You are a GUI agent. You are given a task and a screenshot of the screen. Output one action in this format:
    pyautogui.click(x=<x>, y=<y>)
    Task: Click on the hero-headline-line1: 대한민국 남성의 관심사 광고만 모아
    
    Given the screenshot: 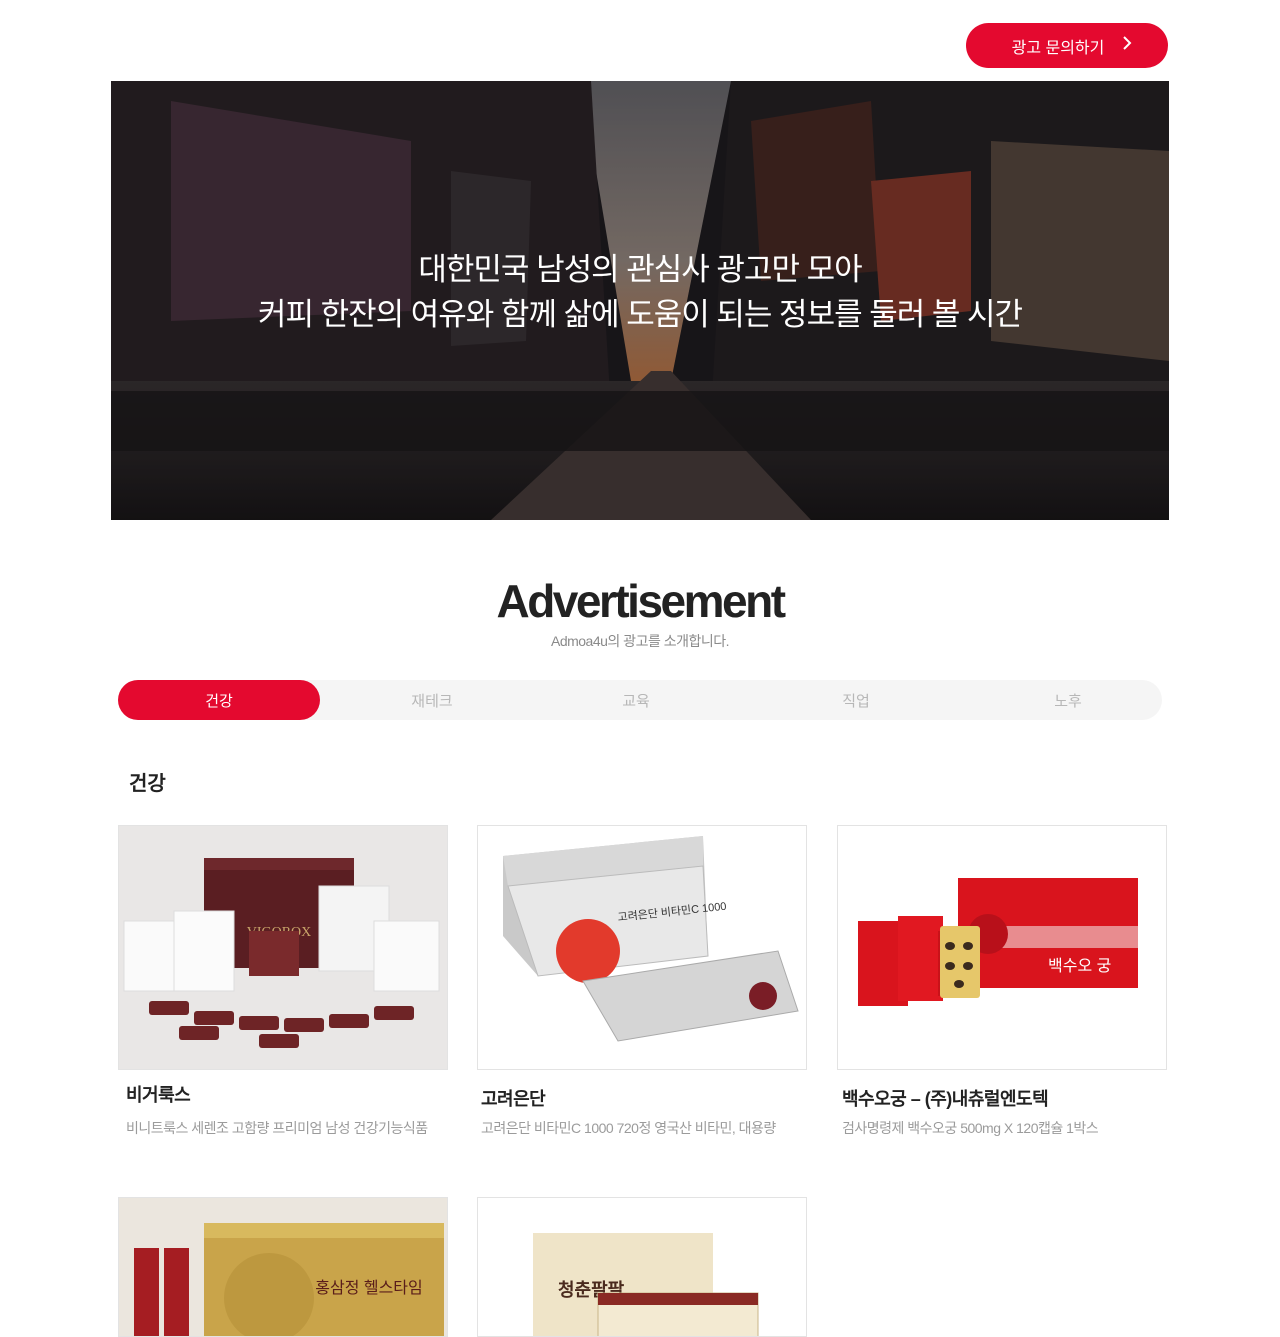 What is the action you would take?
    pyautogui.click(x=640, y=269)
    